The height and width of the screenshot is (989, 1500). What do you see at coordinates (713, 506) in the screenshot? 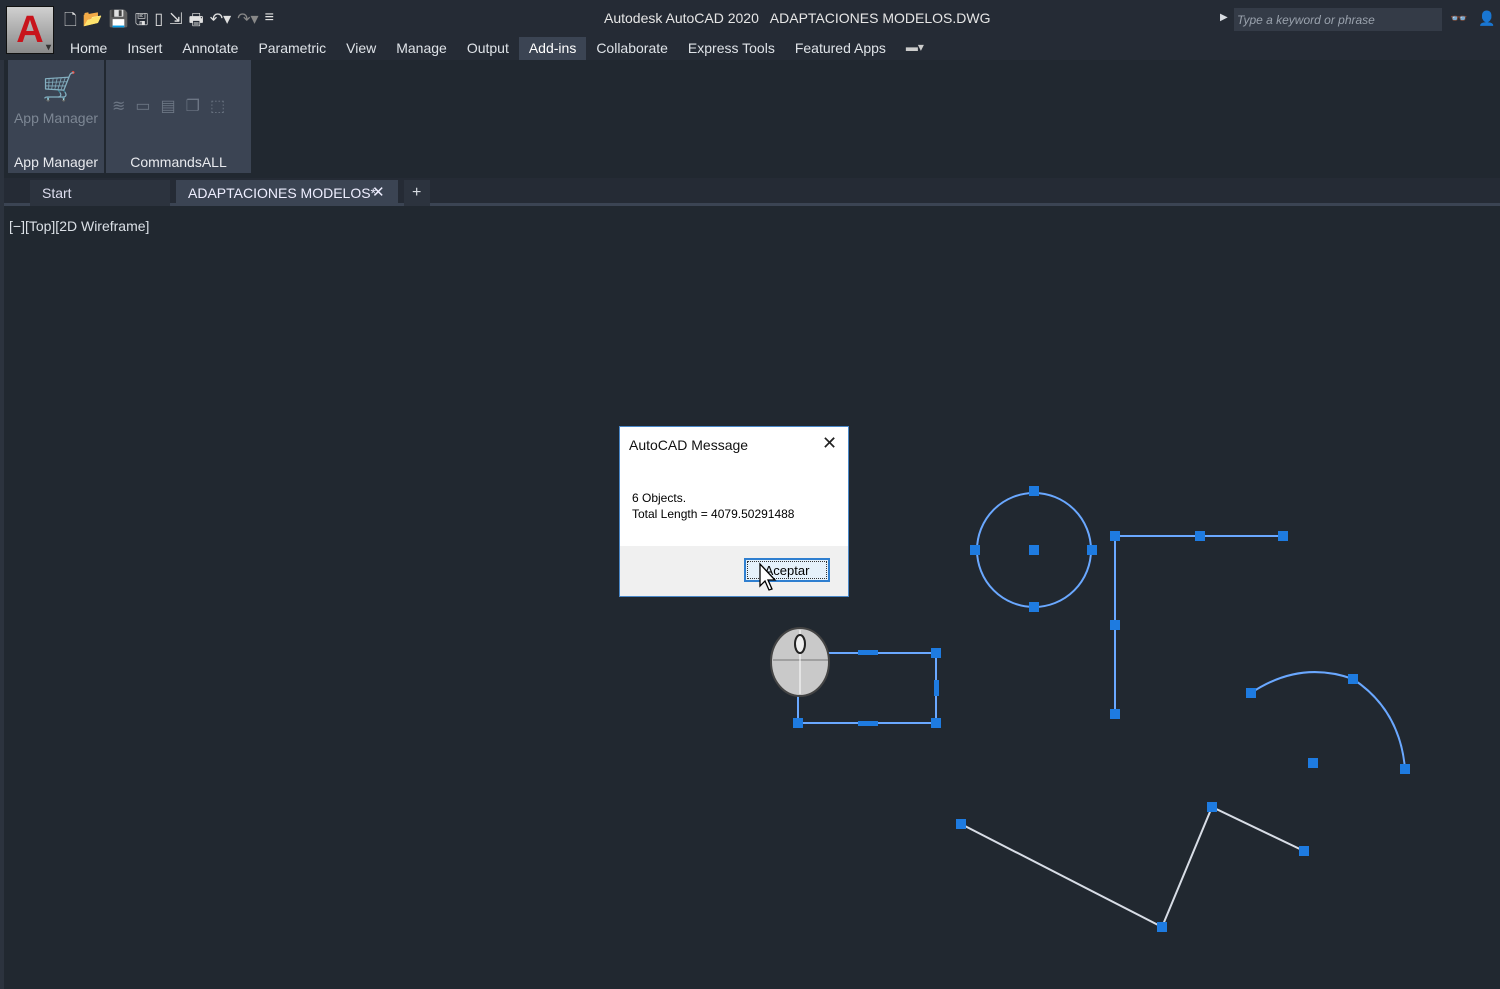
I see `dialog-message: 6 Objects. Total Length = 4079.50291488` at bounding box center [713, 506].